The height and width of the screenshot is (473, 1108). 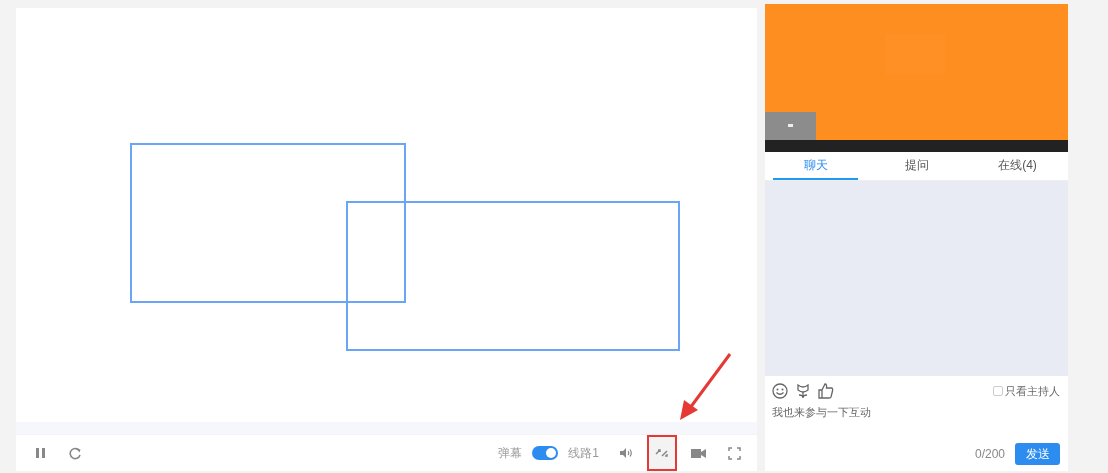 What do you see at coordinates (626, 453) in the screenshot?
I see `volume-icon` at bounding box center [626, 453].